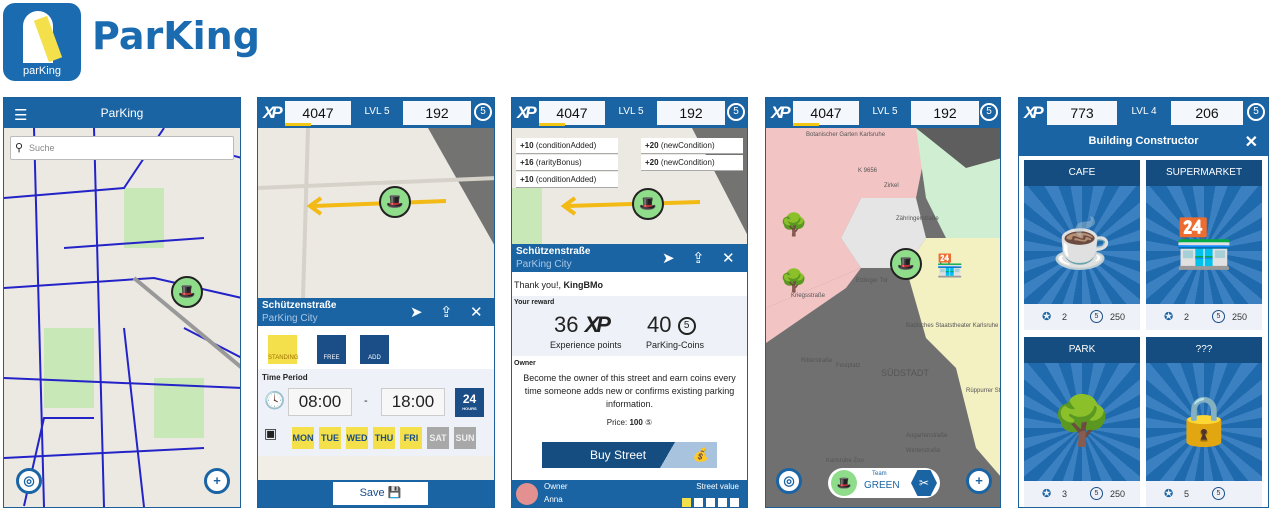  I want to click on building-name: PARK, so click(1082, 350).